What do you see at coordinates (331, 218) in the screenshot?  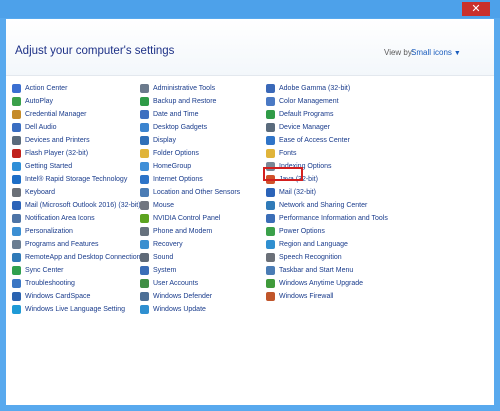 I see `control-panel-item: Performance Information and Tools` at bounding box center [331, 218].